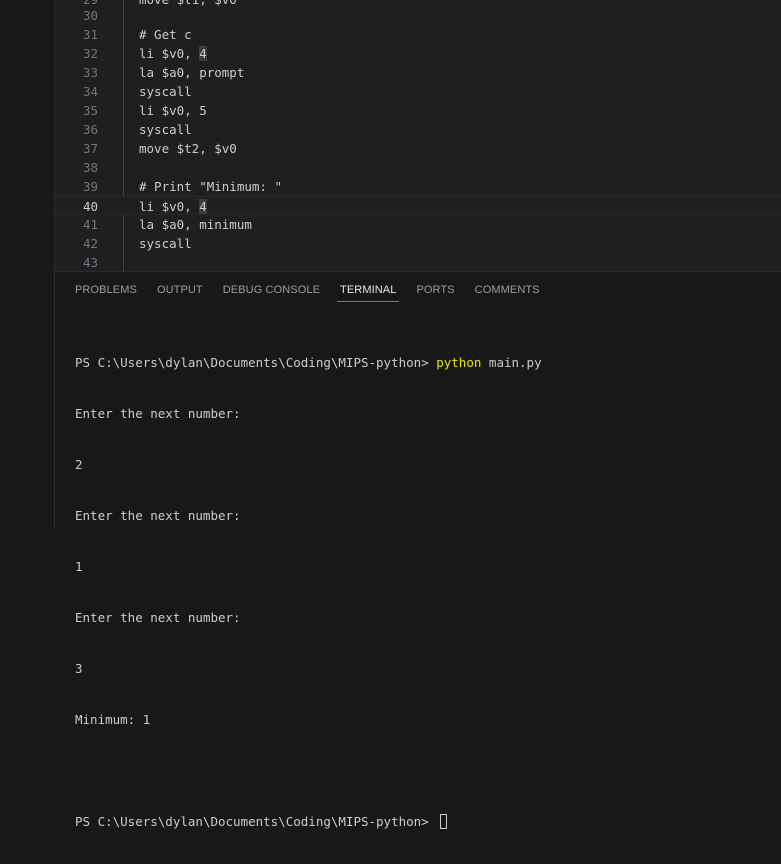  I want to click on line-number: 39, so click(90, 186).